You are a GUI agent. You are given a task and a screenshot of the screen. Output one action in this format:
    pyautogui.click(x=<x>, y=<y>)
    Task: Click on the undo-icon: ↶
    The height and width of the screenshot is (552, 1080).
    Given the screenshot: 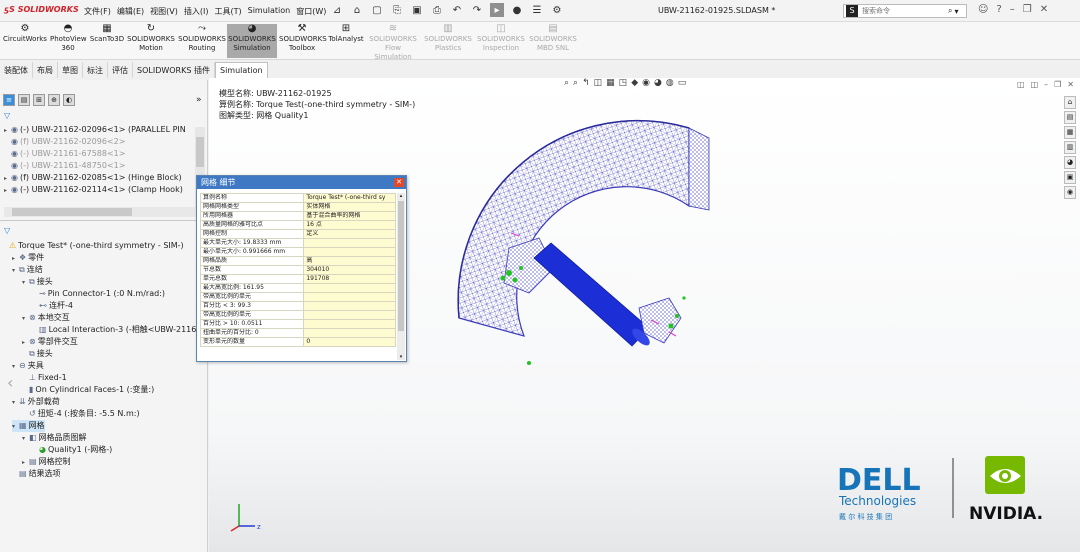 What is the action you would take?
    pyautogui.click(x=457, y=10)
    